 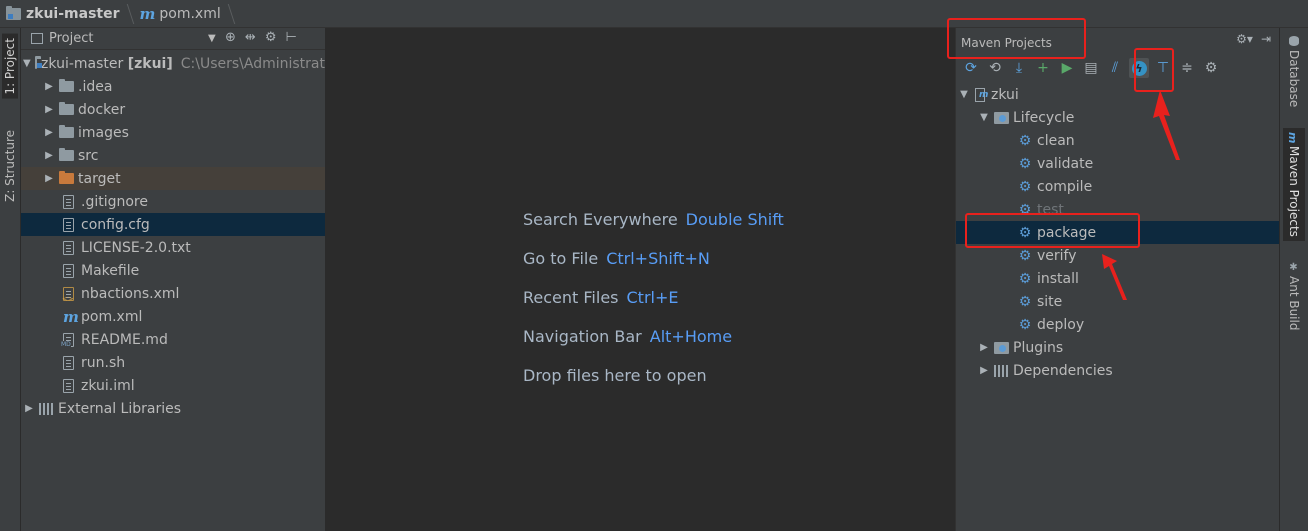 What do you see at coordinates (1294, 71) in the screenshot?
I see `database-tool-tab: Database` at bounding box center [1294, 71].